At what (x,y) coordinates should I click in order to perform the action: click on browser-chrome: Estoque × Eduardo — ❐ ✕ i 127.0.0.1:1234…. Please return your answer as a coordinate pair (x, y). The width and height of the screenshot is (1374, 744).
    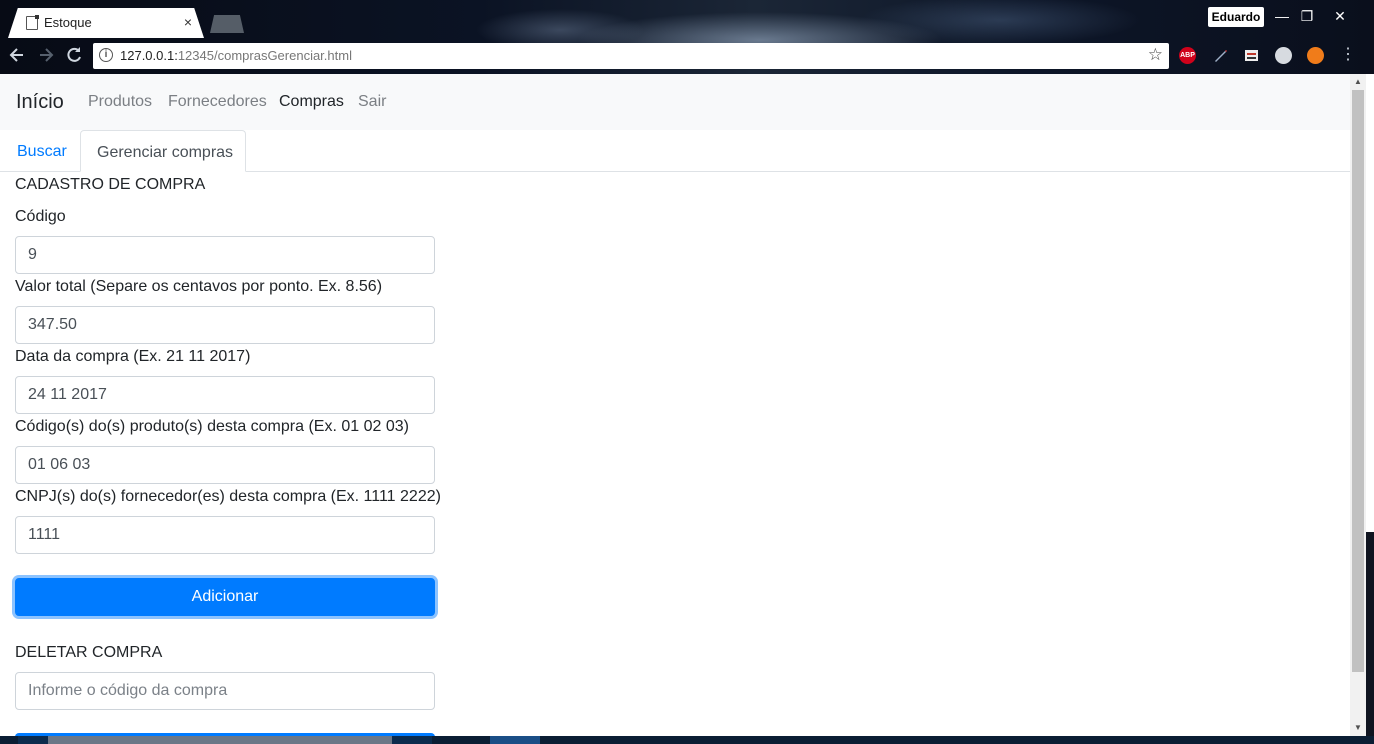
    Looking at the image, I should click on (687, 37).